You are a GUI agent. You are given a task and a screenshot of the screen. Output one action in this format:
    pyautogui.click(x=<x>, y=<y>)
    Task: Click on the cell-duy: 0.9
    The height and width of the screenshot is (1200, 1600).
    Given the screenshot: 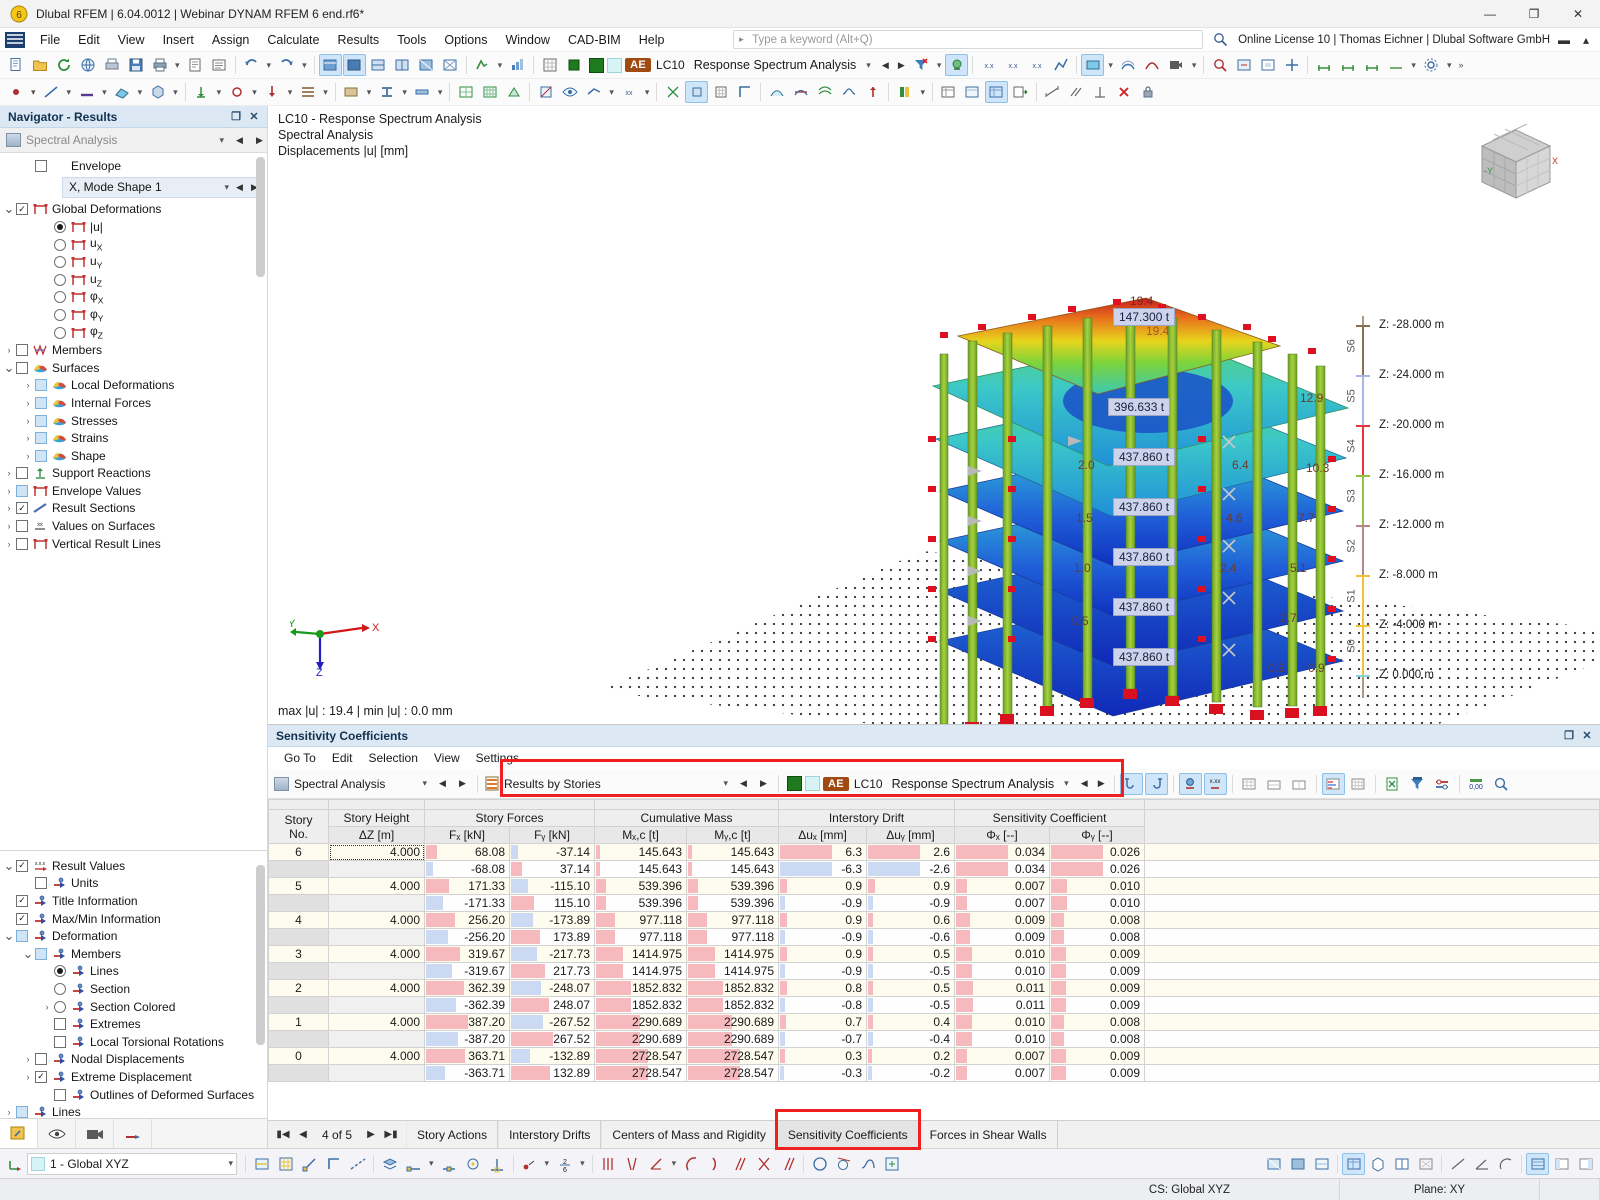 What is the action you would take?
    pyautogui.click(x=910, y=886)
    